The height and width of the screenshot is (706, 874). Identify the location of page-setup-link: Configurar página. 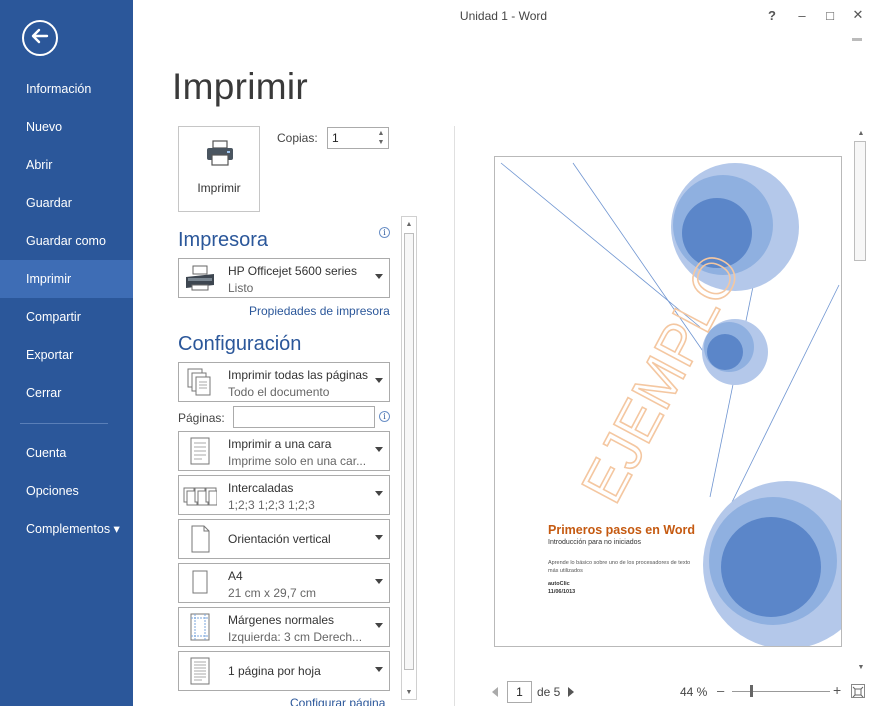
(337, 701).